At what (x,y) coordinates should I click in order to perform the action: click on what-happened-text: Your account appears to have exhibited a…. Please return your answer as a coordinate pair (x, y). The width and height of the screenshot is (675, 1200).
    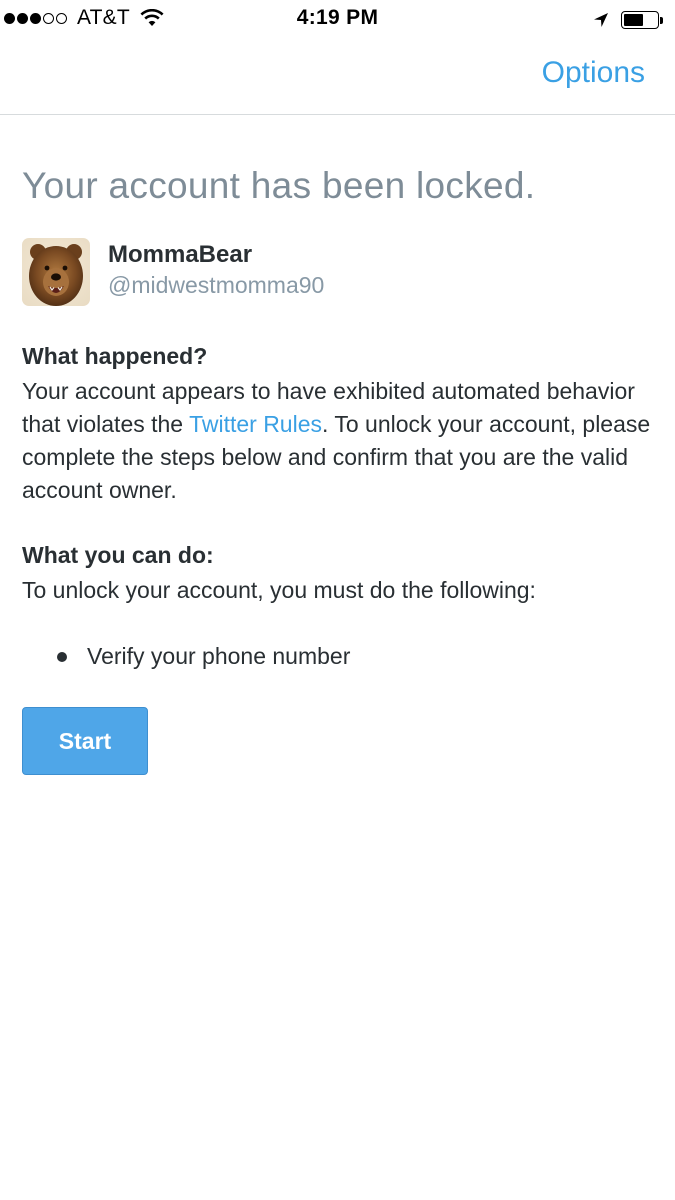
    Looking at the image, I should click on (337, 441).